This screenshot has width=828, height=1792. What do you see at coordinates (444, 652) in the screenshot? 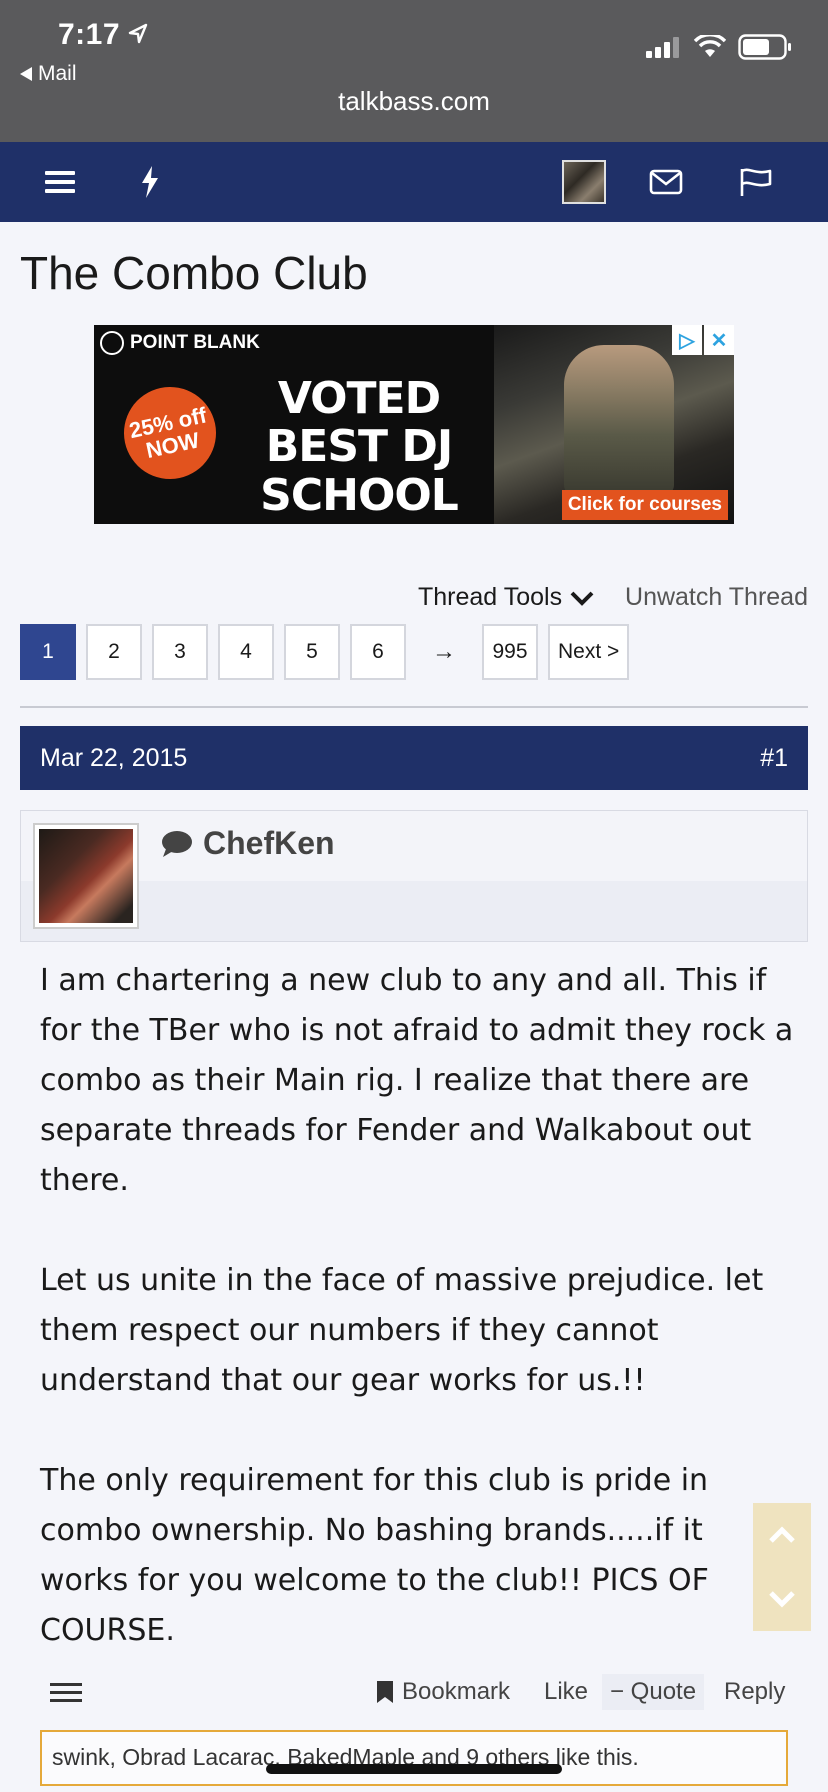
I see `page-jump-arrow: →` at bounding box center [444, 652].